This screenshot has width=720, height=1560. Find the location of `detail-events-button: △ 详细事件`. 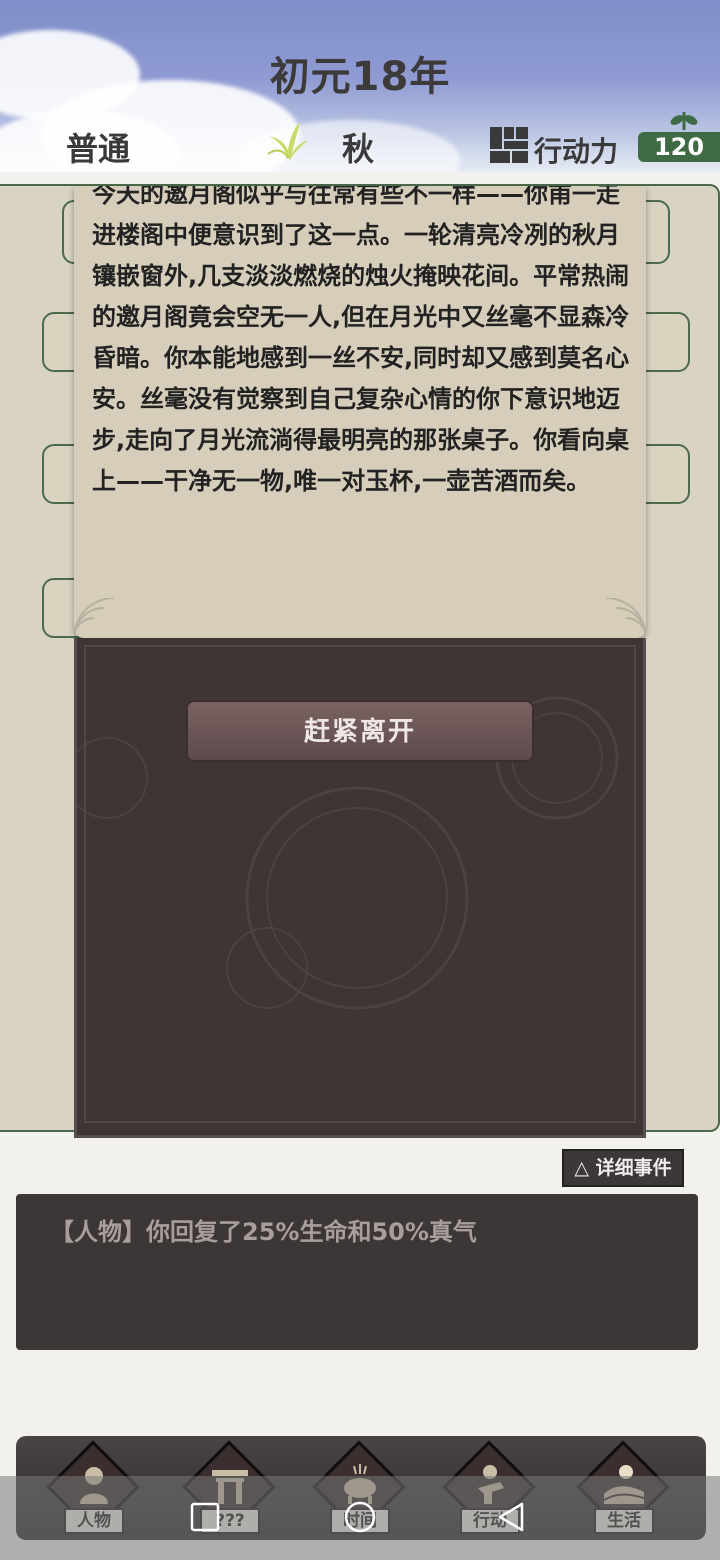

detail-events-button: △ 详细事件 is located at coordinates (623, 1168).